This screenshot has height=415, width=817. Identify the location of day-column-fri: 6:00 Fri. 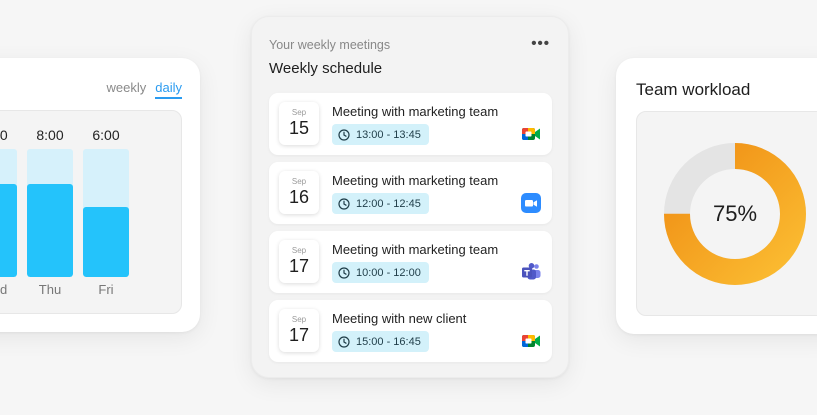
(106, 206).